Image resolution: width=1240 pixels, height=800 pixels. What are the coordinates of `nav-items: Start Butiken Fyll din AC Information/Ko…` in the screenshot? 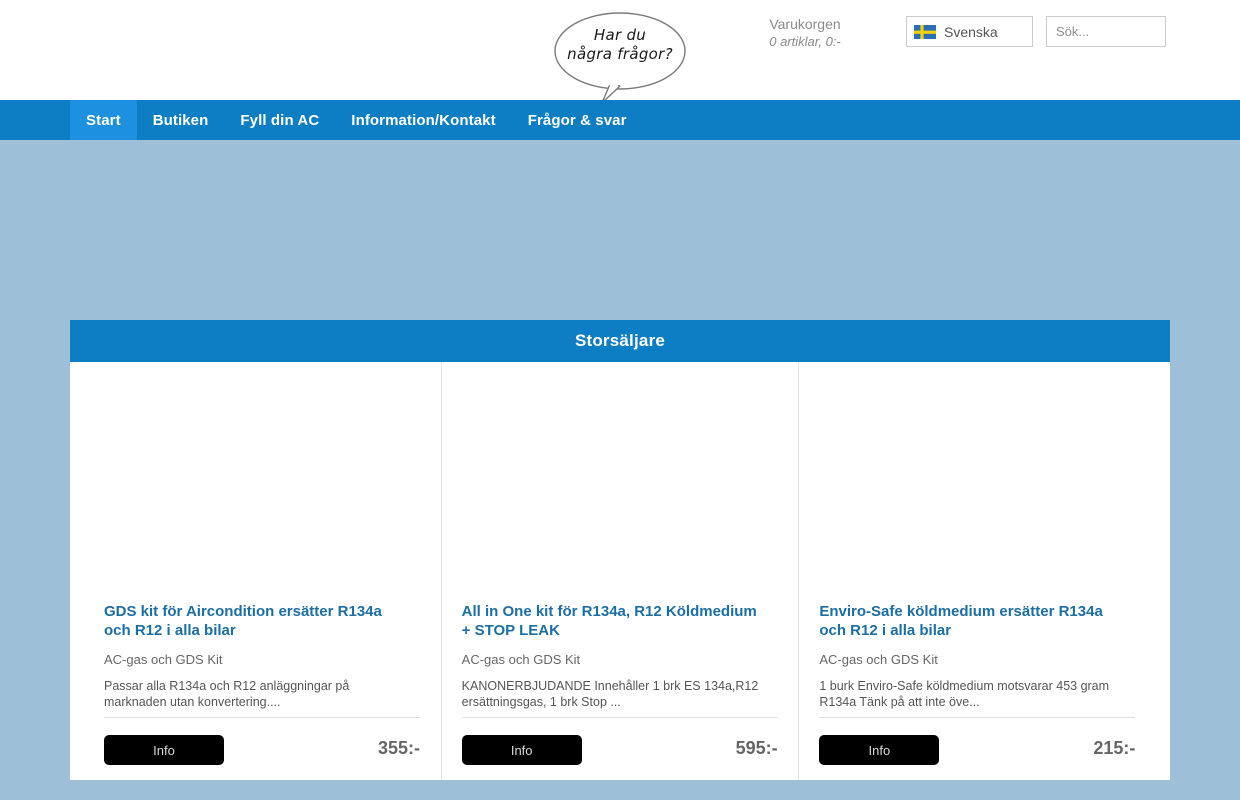 It's located at (356, 120).